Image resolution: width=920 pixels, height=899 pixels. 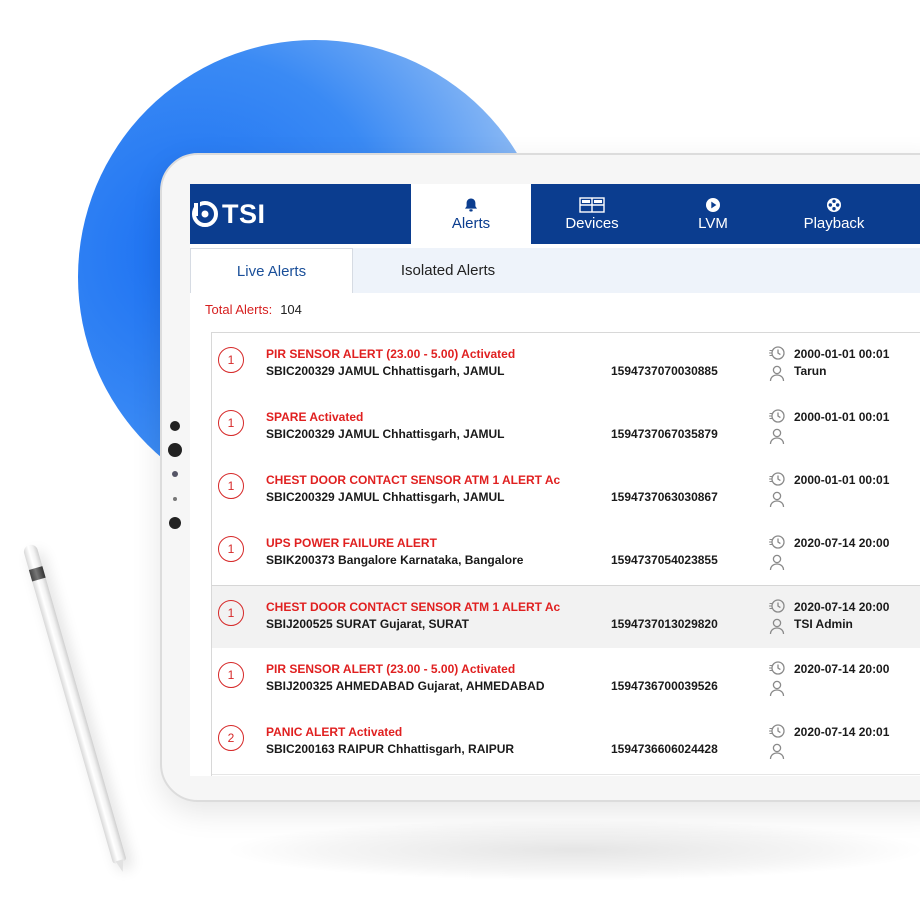 I want to click on alert-count-badge: 2, so click(x=231, y=738).